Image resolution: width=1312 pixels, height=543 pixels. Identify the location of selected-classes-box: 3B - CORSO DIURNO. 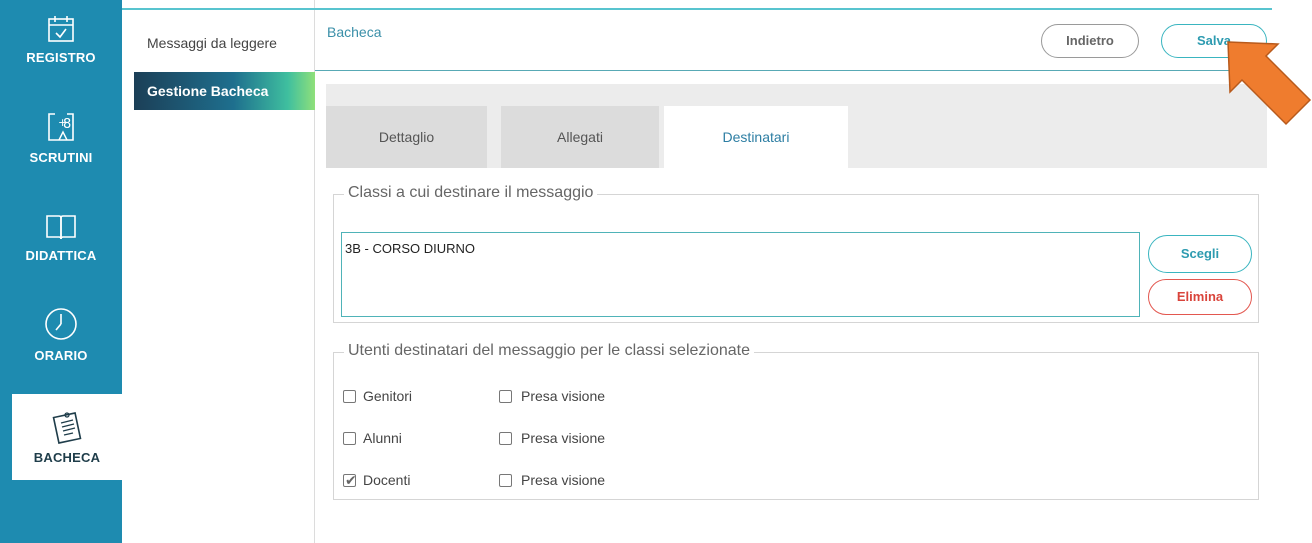
(740, 274).